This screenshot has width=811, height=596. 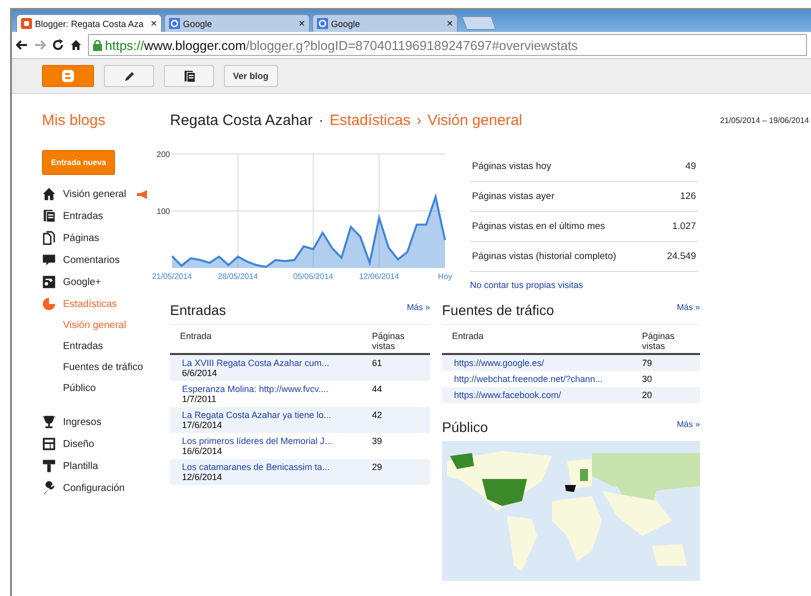 I want to click on views-cell-text: 20, so click(x=648, y=395).